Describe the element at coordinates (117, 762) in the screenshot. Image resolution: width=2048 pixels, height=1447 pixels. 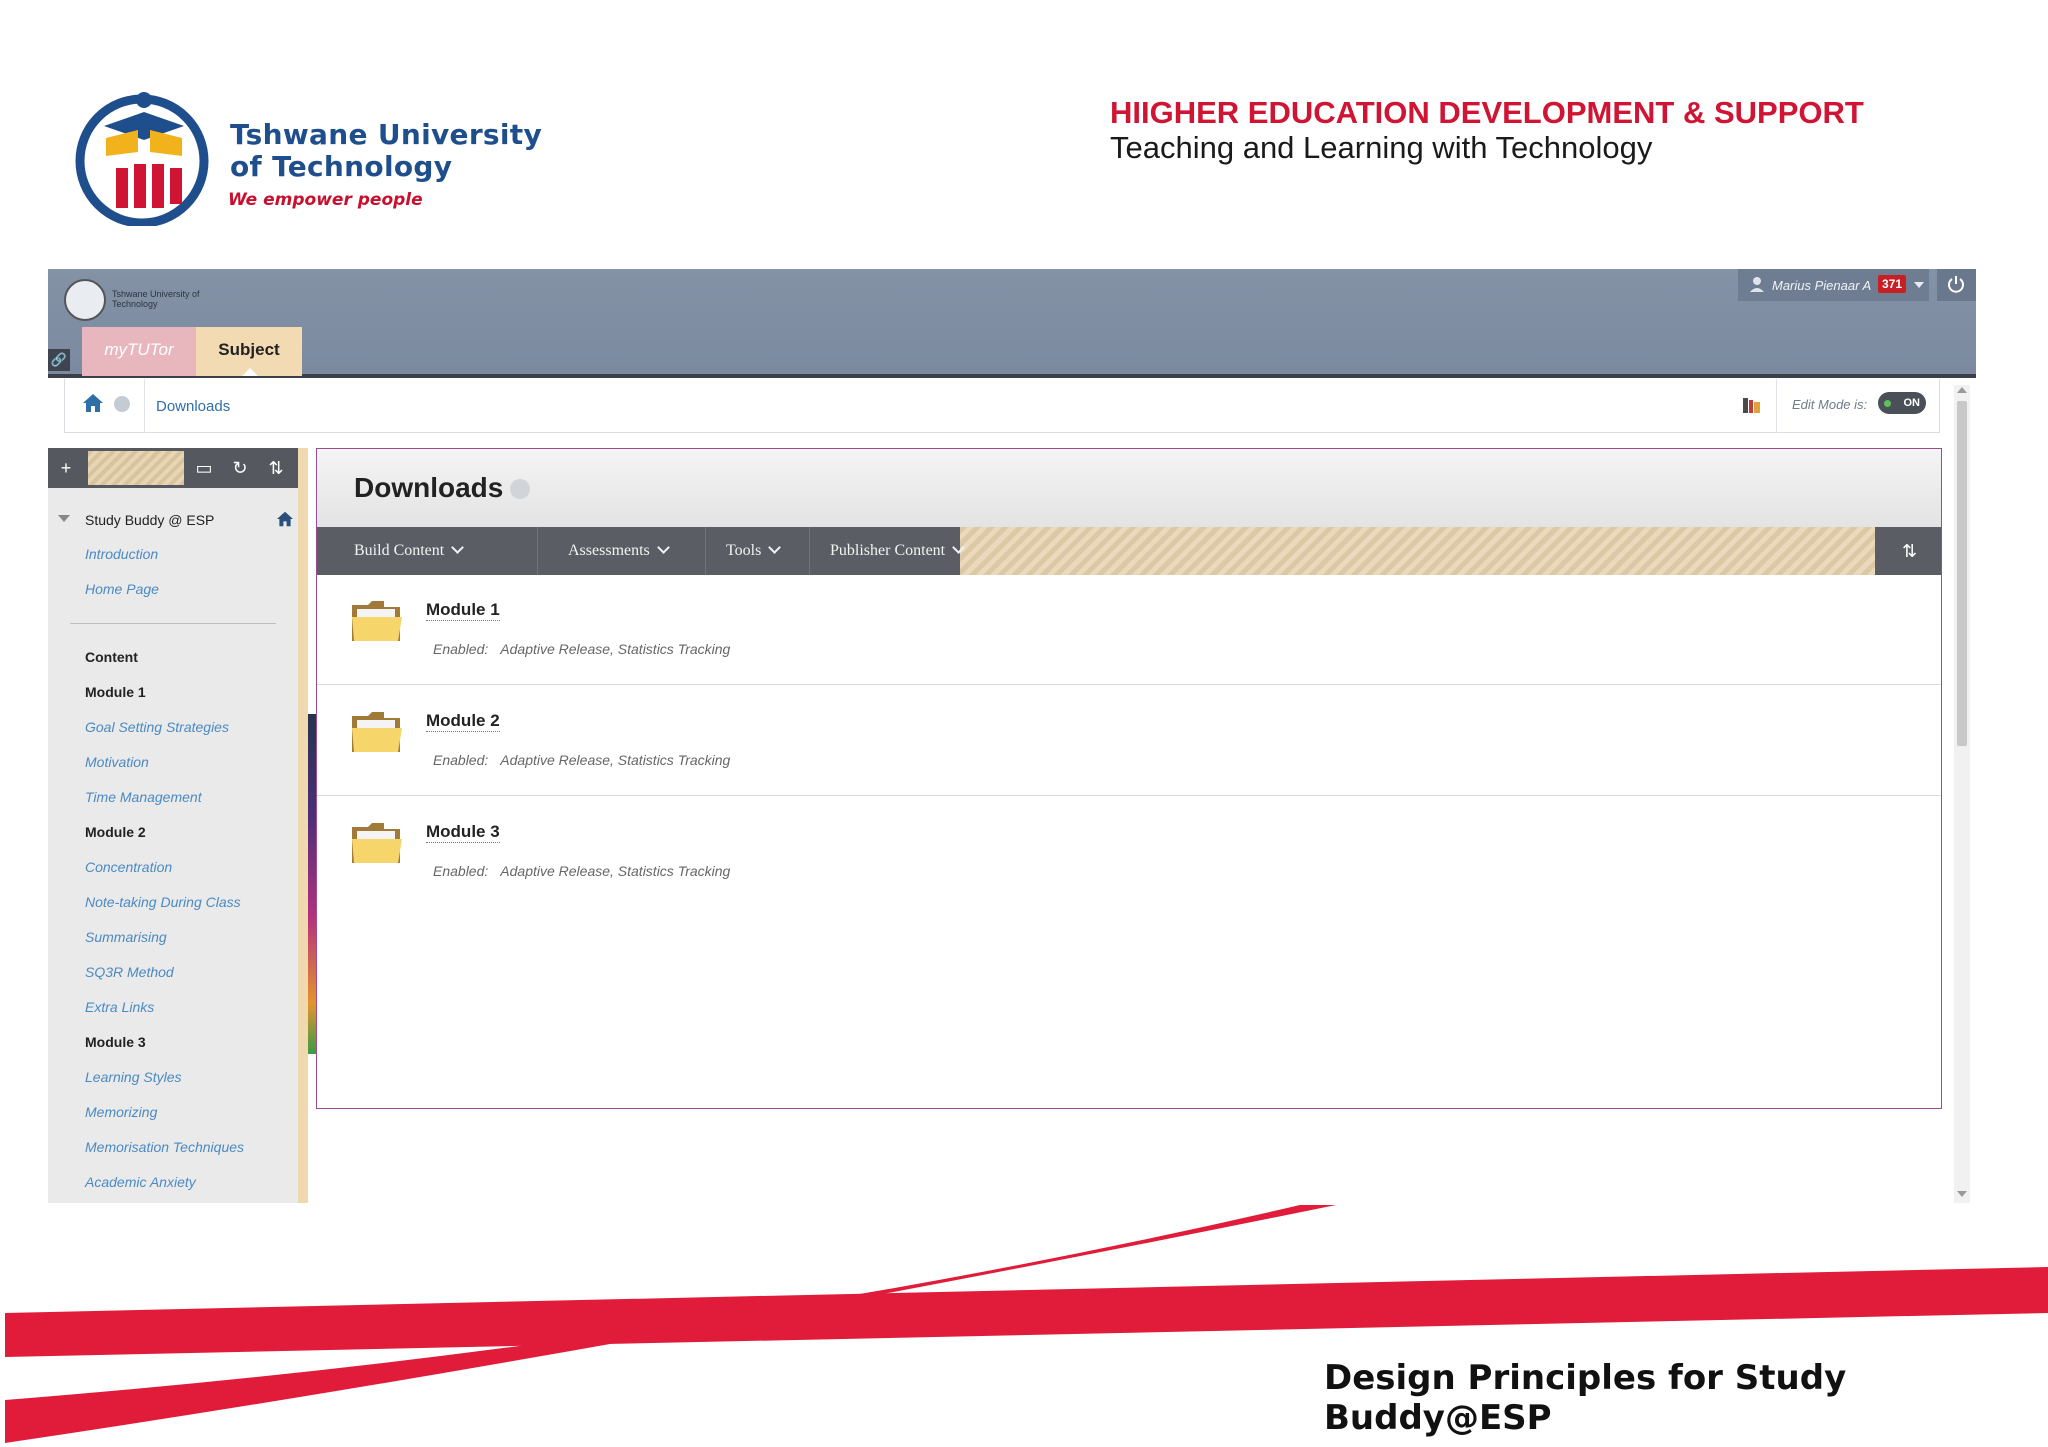
I see `menu-item-motivation: Motivation` at that location.